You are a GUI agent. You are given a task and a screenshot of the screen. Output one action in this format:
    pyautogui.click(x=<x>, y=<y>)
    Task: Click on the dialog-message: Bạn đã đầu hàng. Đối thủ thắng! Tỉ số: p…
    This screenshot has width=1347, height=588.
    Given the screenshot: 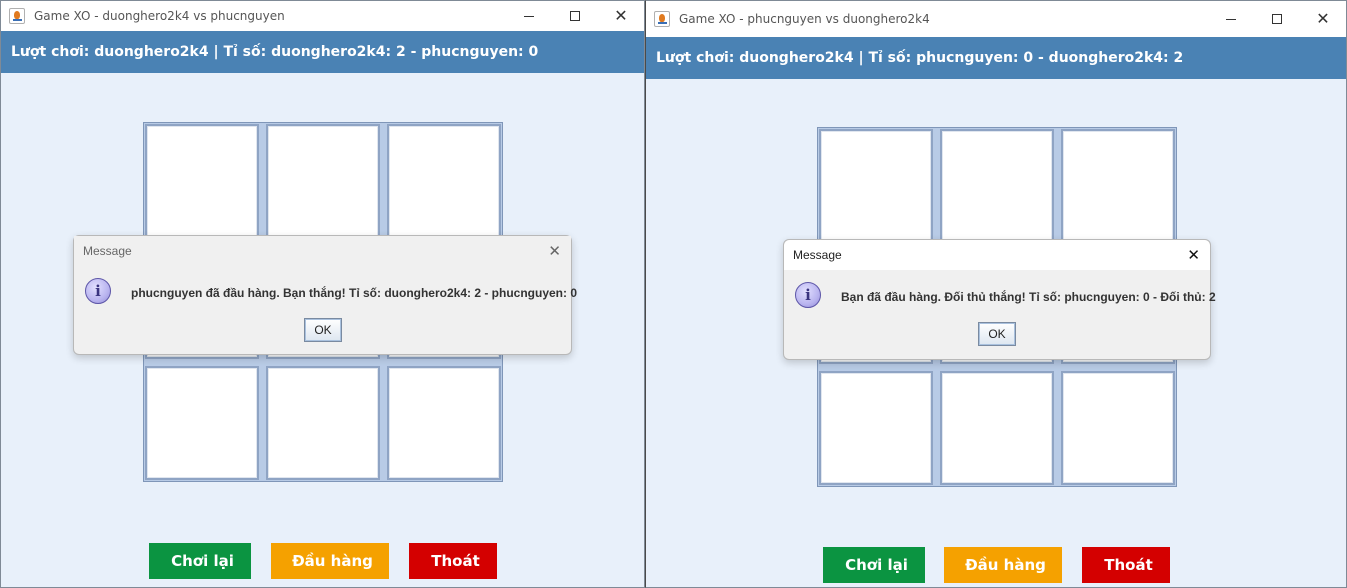 What is the action you would take?
    pyautogui.click(x=1028, y=297)
    